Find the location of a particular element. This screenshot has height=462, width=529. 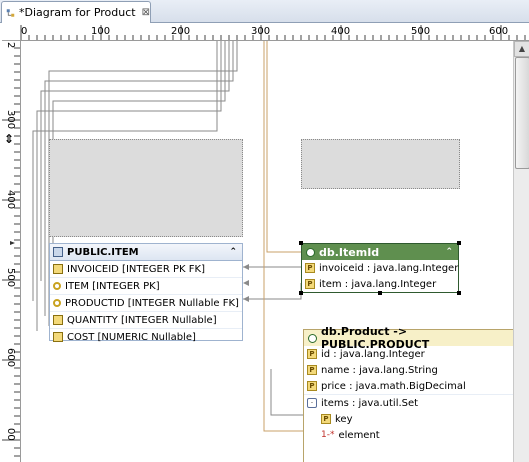

collection-key-row: P key is located at coordinates (408, 419).